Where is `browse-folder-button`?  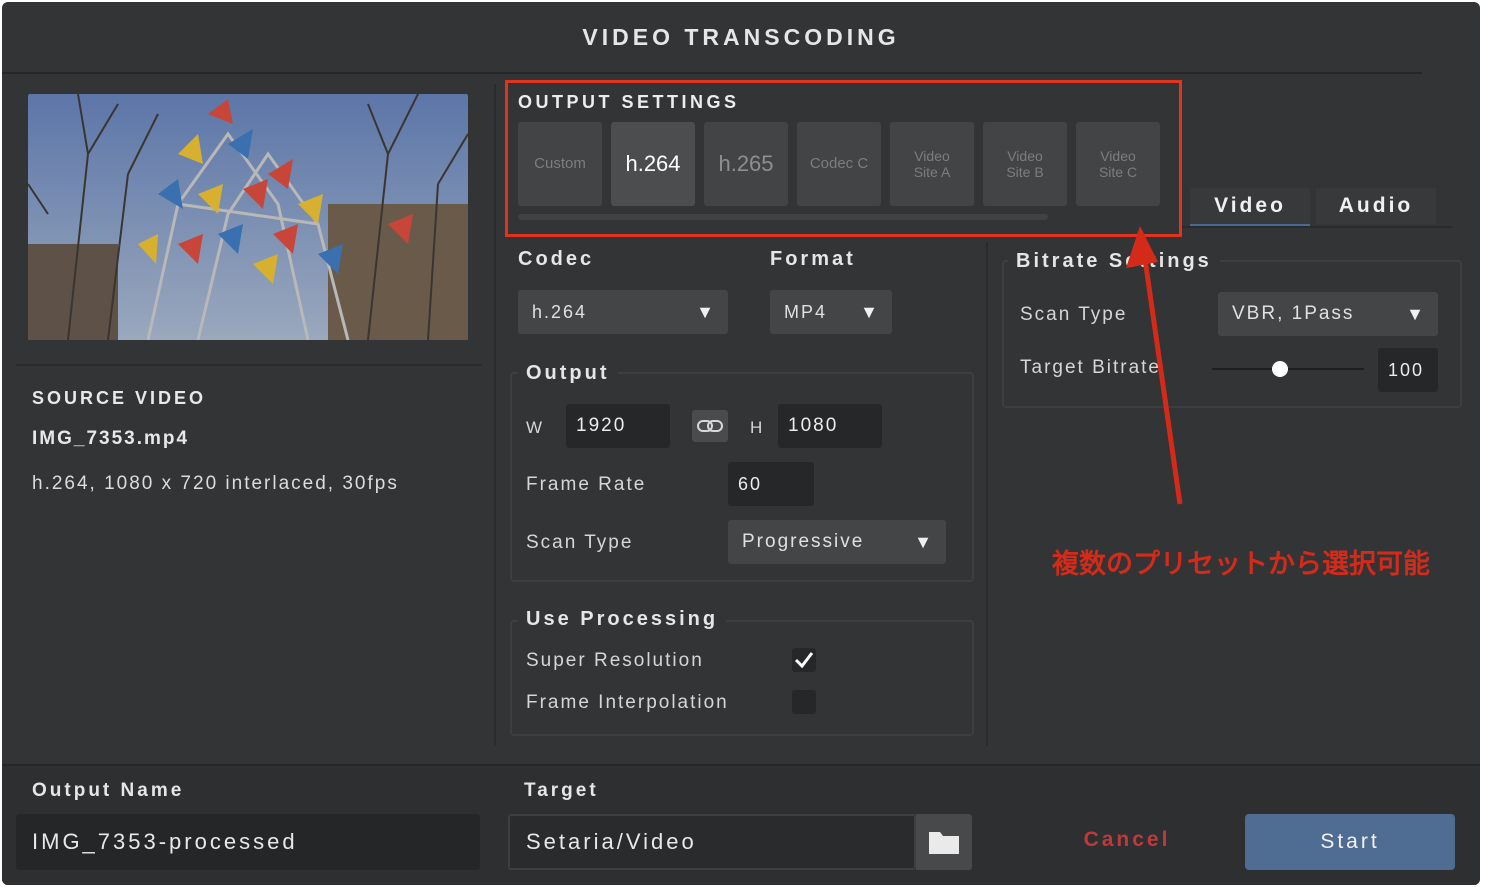 browse-folder-button is located at coordinates (944, 842).